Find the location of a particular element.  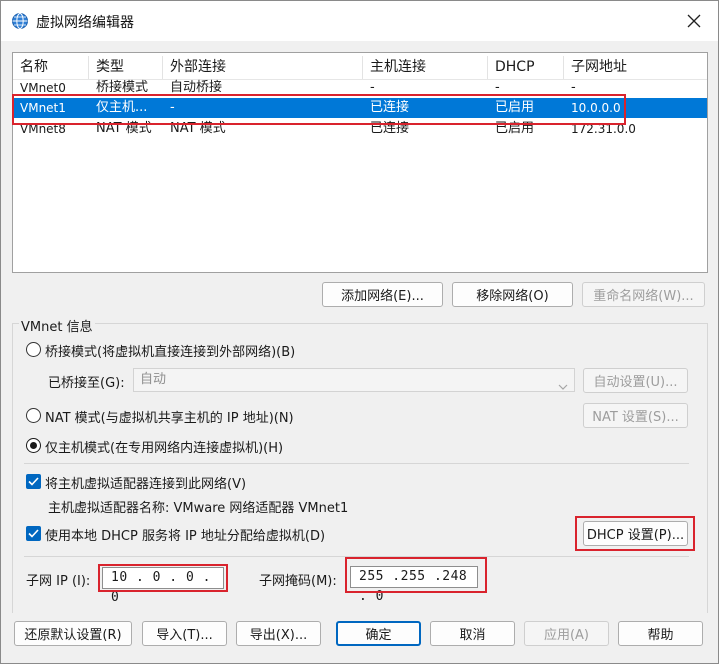

column-header-external: 外部连接 is located at coordinates (263, 67).